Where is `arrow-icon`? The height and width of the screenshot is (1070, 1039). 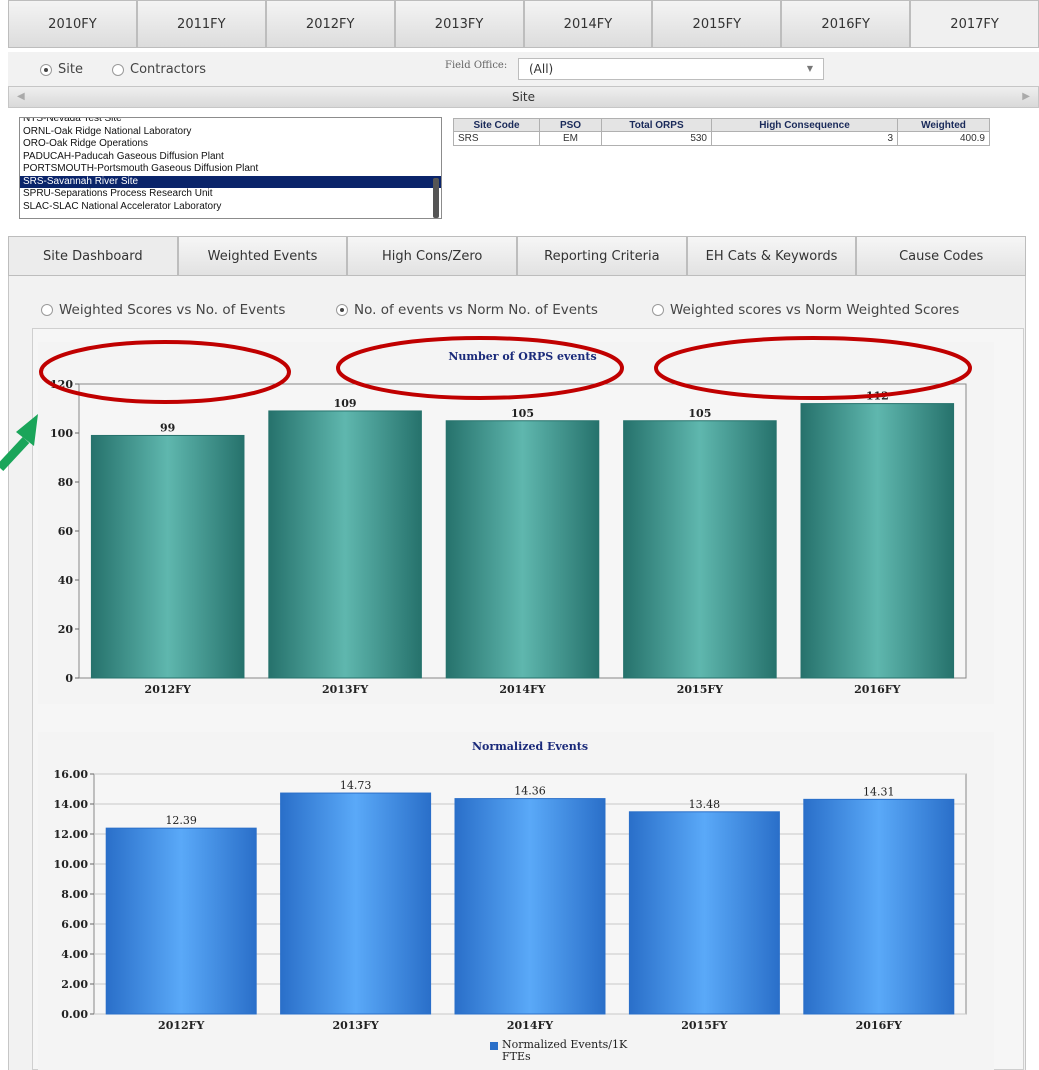 arrow-icon is located at coordinates (19, 443).